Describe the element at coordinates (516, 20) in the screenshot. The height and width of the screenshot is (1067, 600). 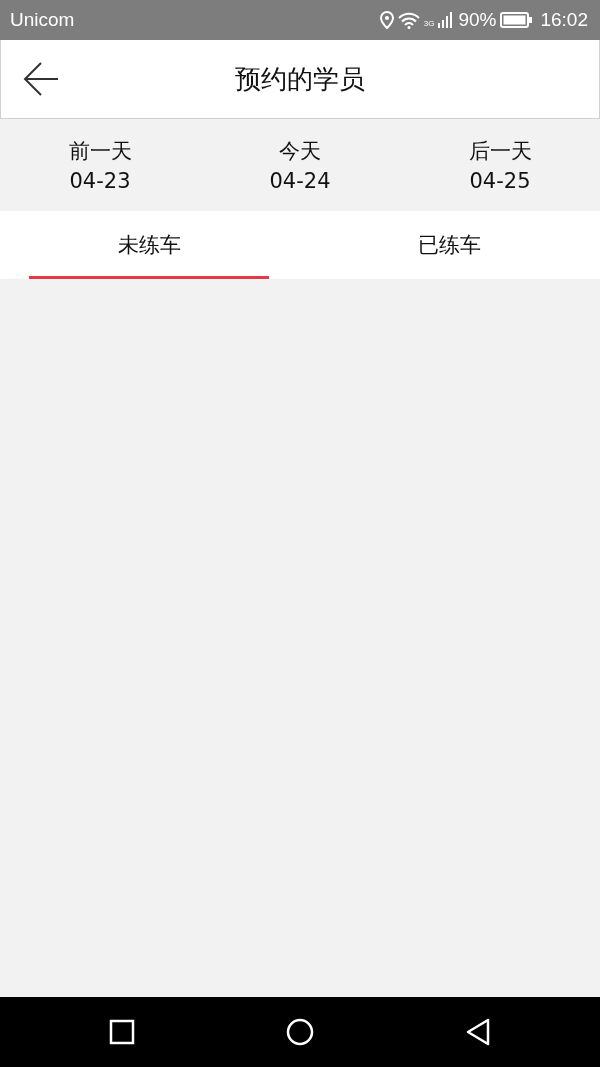
I see `battery-icon` at that location.